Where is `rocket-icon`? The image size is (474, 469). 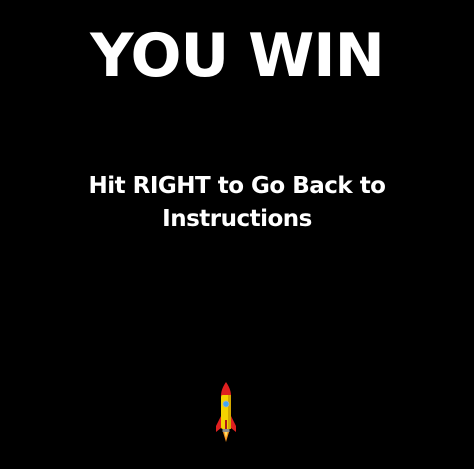
rocket-icon is located at coordinates (226, 412).